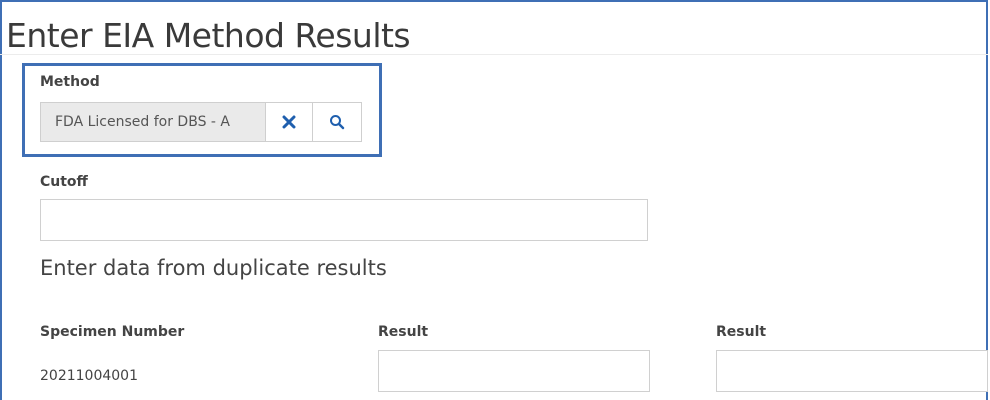  I want to click on close-icon, so click(289, 122).